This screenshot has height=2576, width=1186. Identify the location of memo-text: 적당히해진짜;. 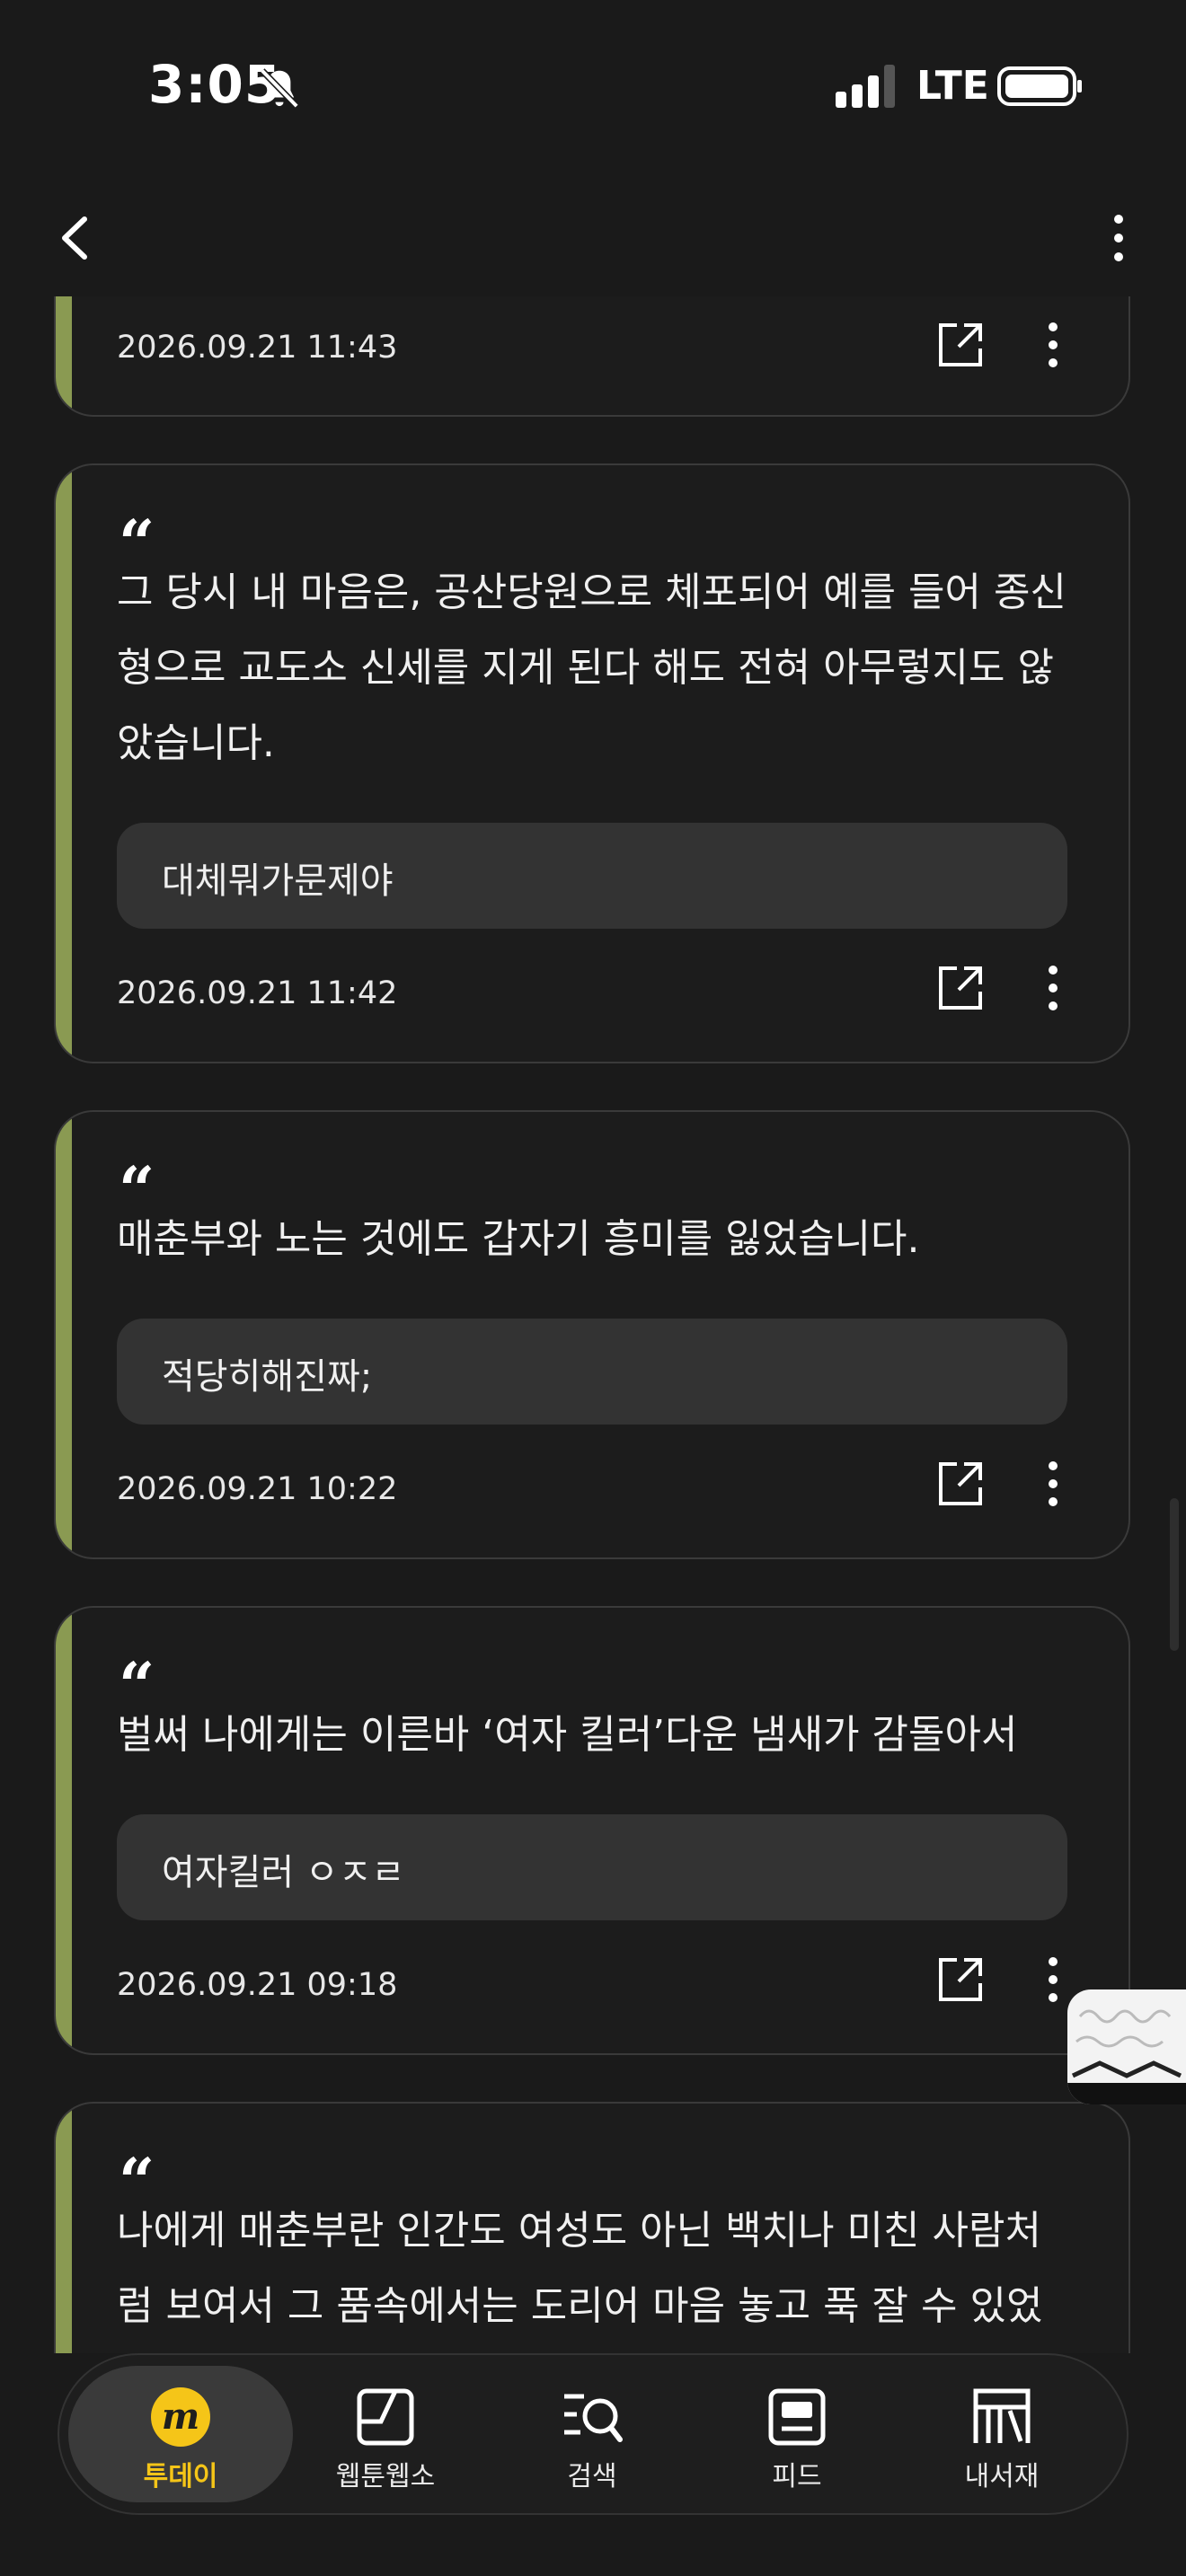
(267, 1377).